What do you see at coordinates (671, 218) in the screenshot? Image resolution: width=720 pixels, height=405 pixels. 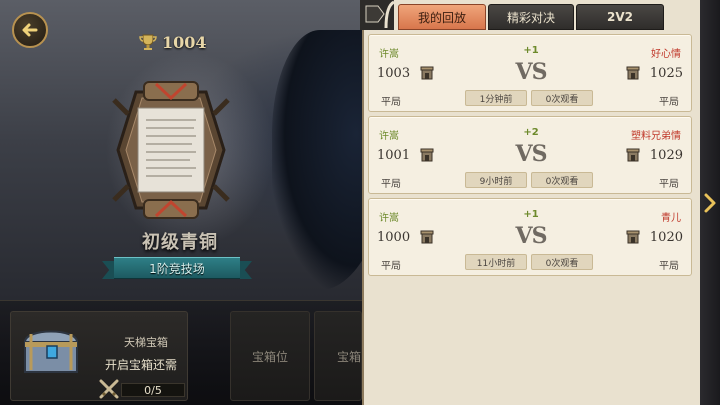 I see `player2-name: 青儿` at bounding box center [671, 218].